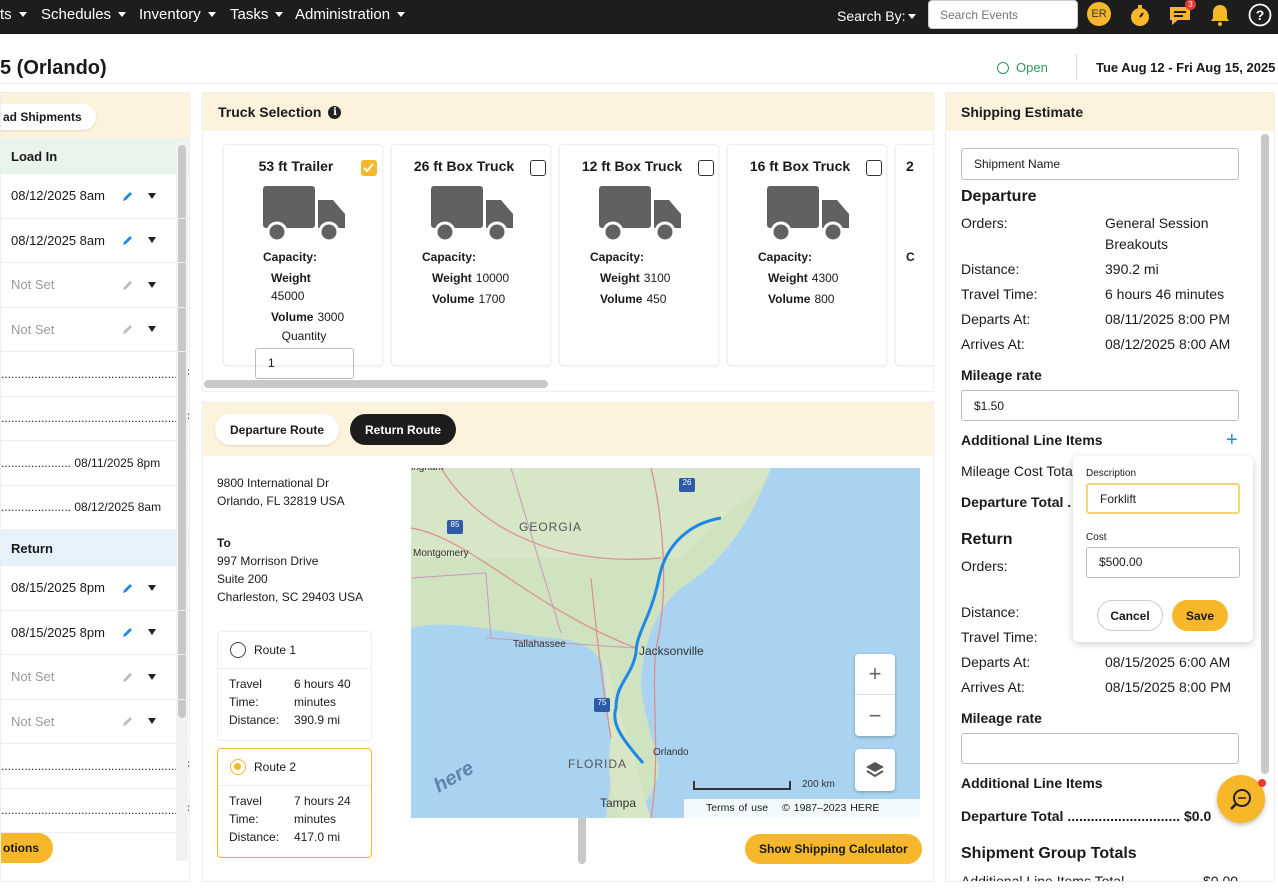 This screenshot has height=889, width=1278. Describe the element at coordinates (472, 215) in the screenshot. I see `truck-icon` at that location.